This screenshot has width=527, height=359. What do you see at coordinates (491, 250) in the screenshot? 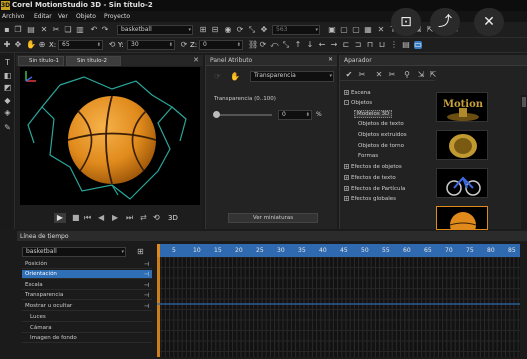
I see `ruler-tick: 80` at bounding box center [491, 250].